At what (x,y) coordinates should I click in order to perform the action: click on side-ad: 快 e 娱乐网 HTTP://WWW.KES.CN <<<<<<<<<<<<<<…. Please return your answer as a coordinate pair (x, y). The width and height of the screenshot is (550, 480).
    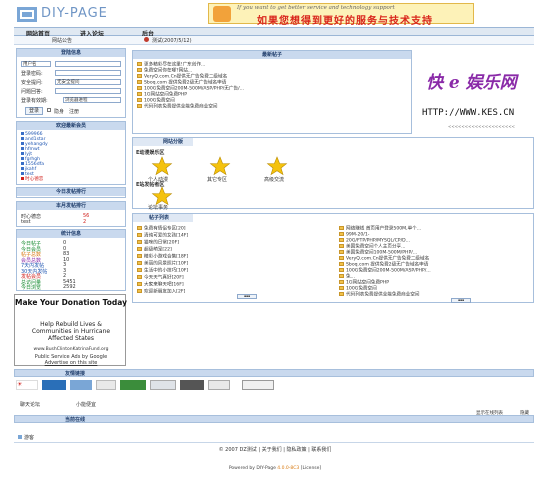
    Looking at the image, I should click on (477, 100).